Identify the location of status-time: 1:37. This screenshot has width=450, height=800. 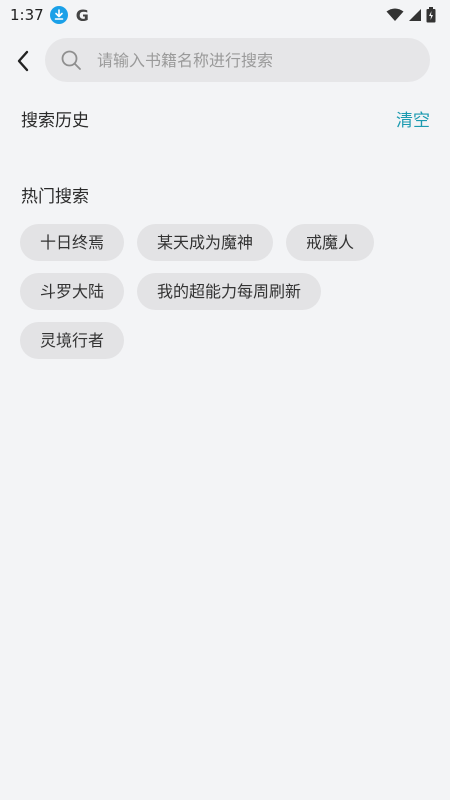
(27, 15).